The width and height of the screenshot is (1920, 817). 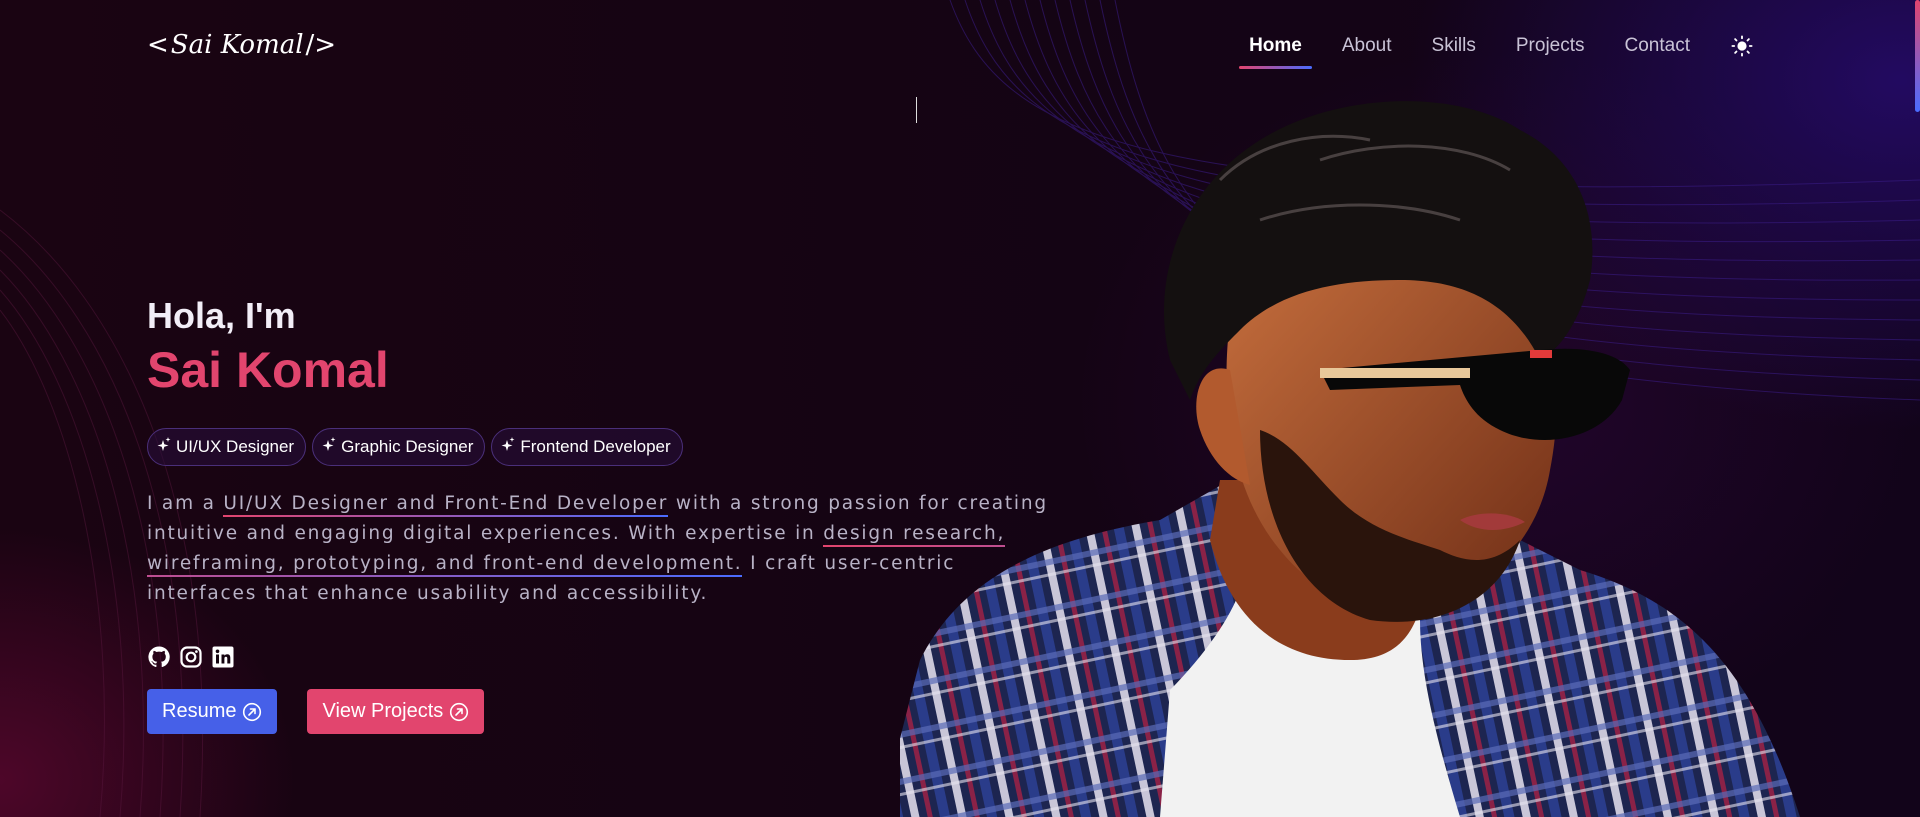 What do you see at coordinates (223, 657) in the screenshot?
I see `linkedin-icon` at bounding box center [223, 657].